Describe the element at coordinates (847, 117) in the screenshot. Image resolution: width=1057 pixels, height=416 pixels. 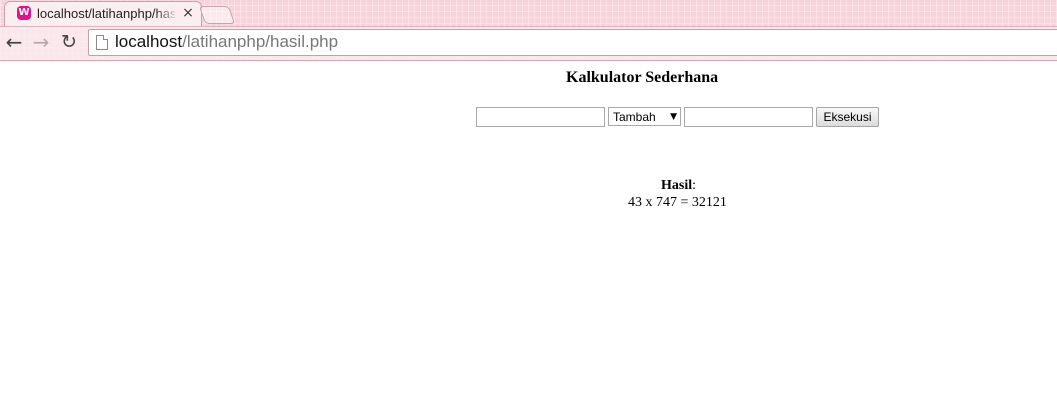
I see `execute-button: Eksekusi` at that location.